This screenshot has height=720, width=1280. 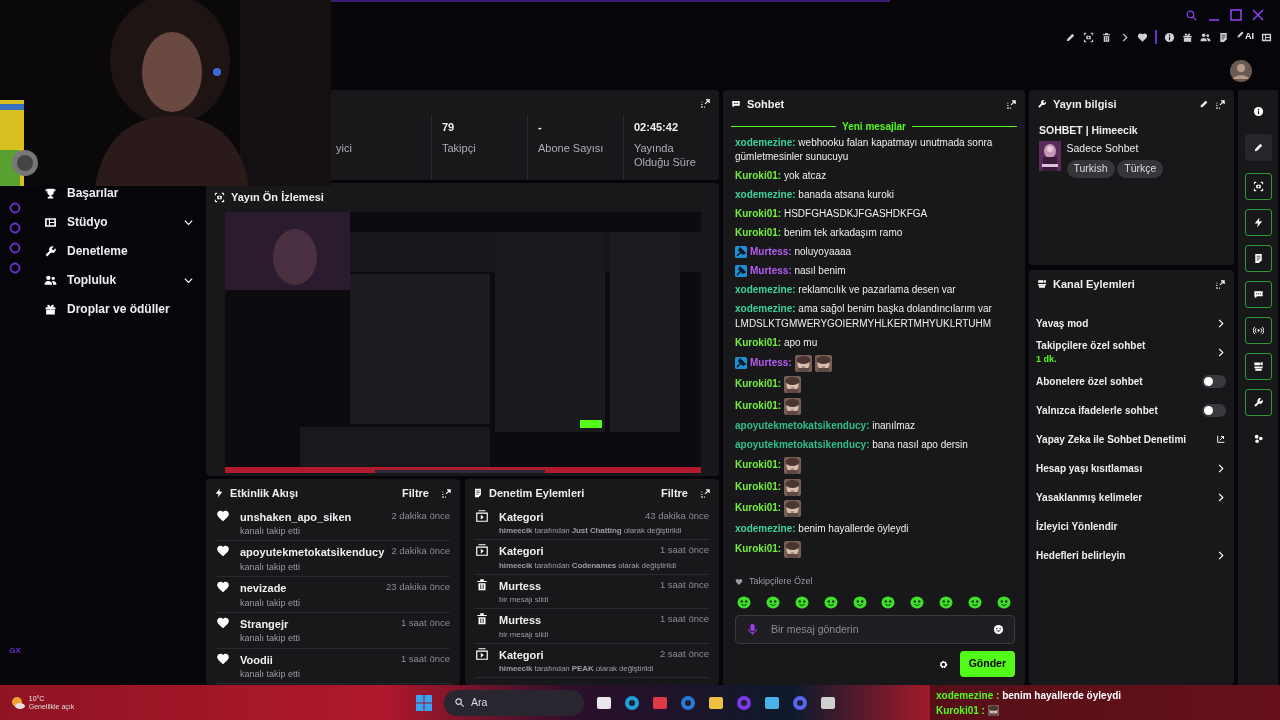 What do you see at coordinates (1140, 168) in the screenshot?
I see `tag: Türkçe` at bounding box center [1140, 168].